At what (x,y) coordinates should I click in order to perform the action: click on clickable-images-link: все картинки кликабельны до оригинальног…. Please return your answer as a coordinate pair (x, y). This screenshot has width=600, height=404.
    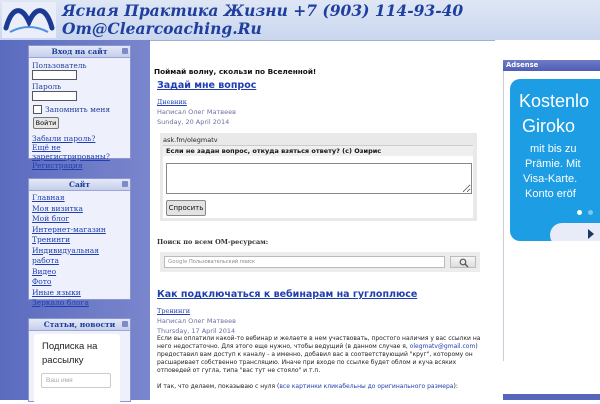
    Looking at the image, I should click on (366, 386).